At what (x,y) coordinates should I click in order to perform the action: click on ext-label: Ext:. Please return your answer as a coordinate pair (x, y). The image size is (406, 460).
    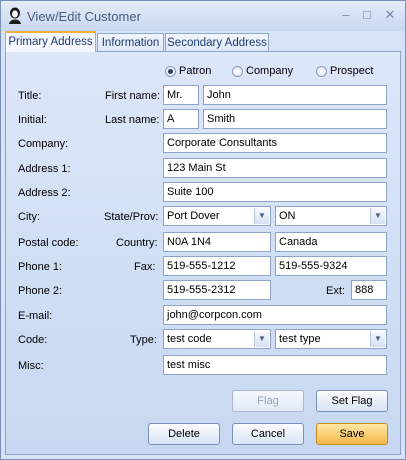
    Looking at the image, I should click on (335, 291).